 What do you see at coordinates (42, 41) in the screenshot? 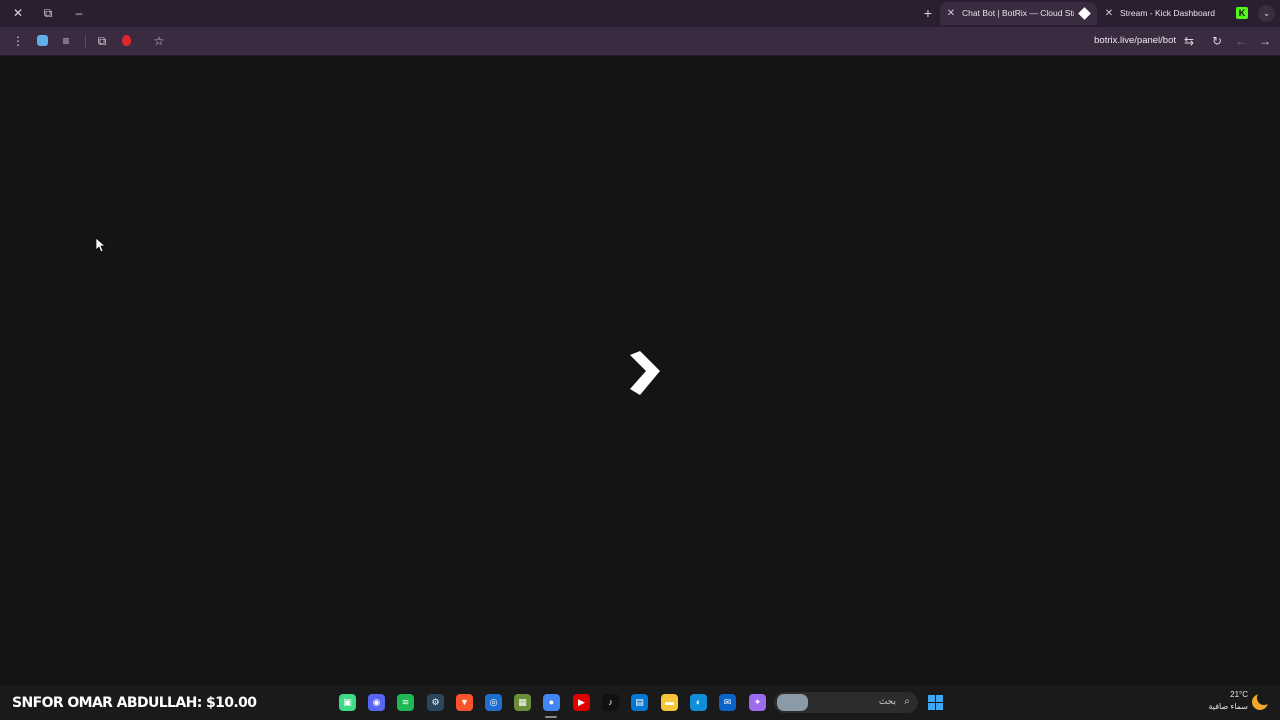
I see `extension-blue-icon` at bounding box center [42, 41].